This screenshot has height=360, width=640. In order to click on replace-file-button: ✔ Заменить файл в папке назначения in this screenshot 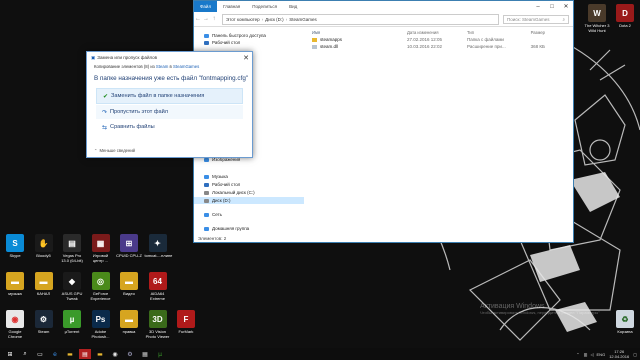, I will do `click(169, 96)`.